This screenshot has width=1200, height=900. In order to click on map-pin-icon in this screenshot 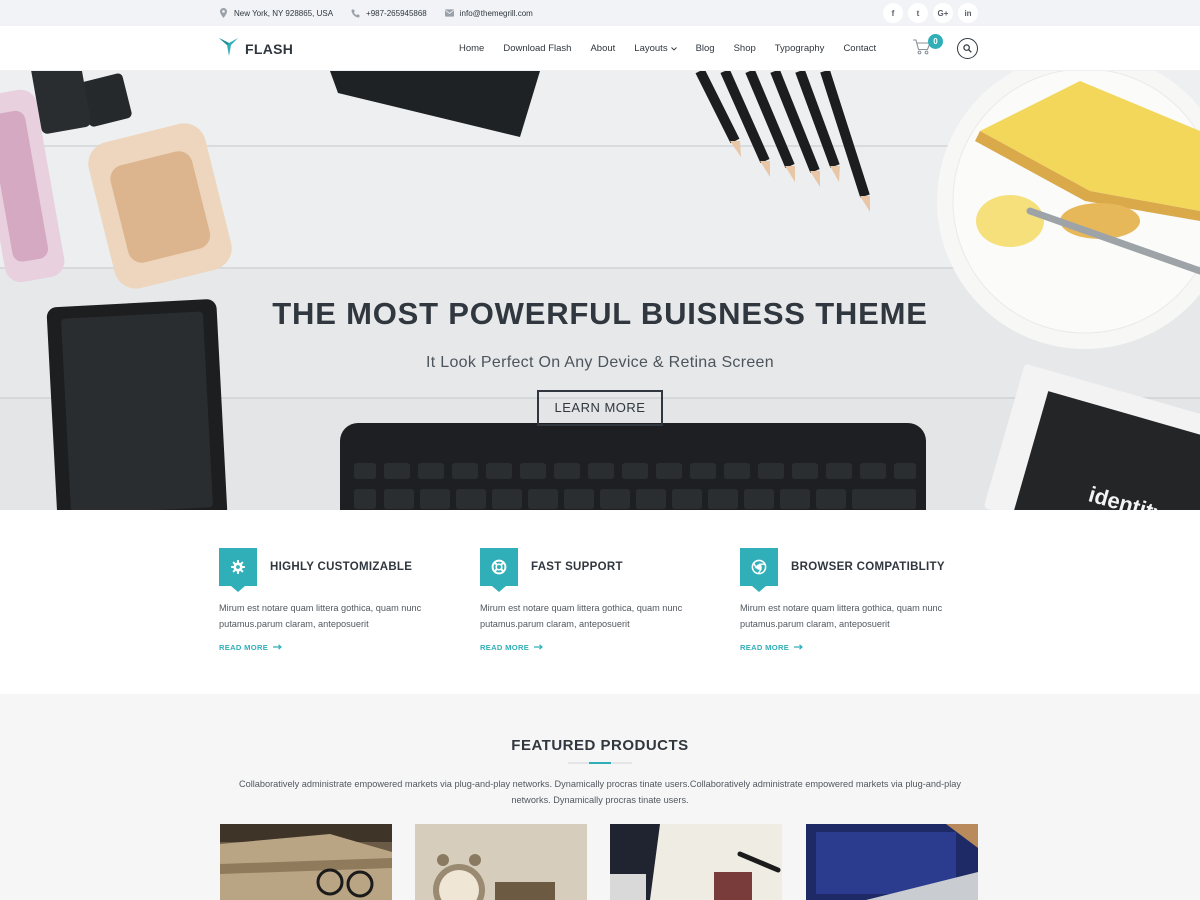, I will do `click(223, 13)`.